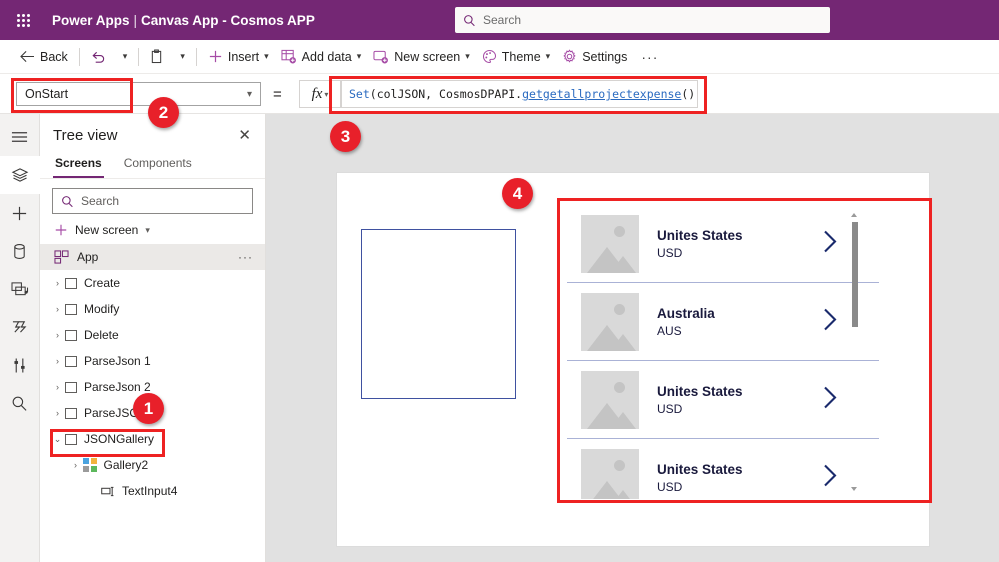 Image resolution: width=999 pixels, height=562 pixels. I want to click on gallery-item-title: Australia, so click(686, 313).